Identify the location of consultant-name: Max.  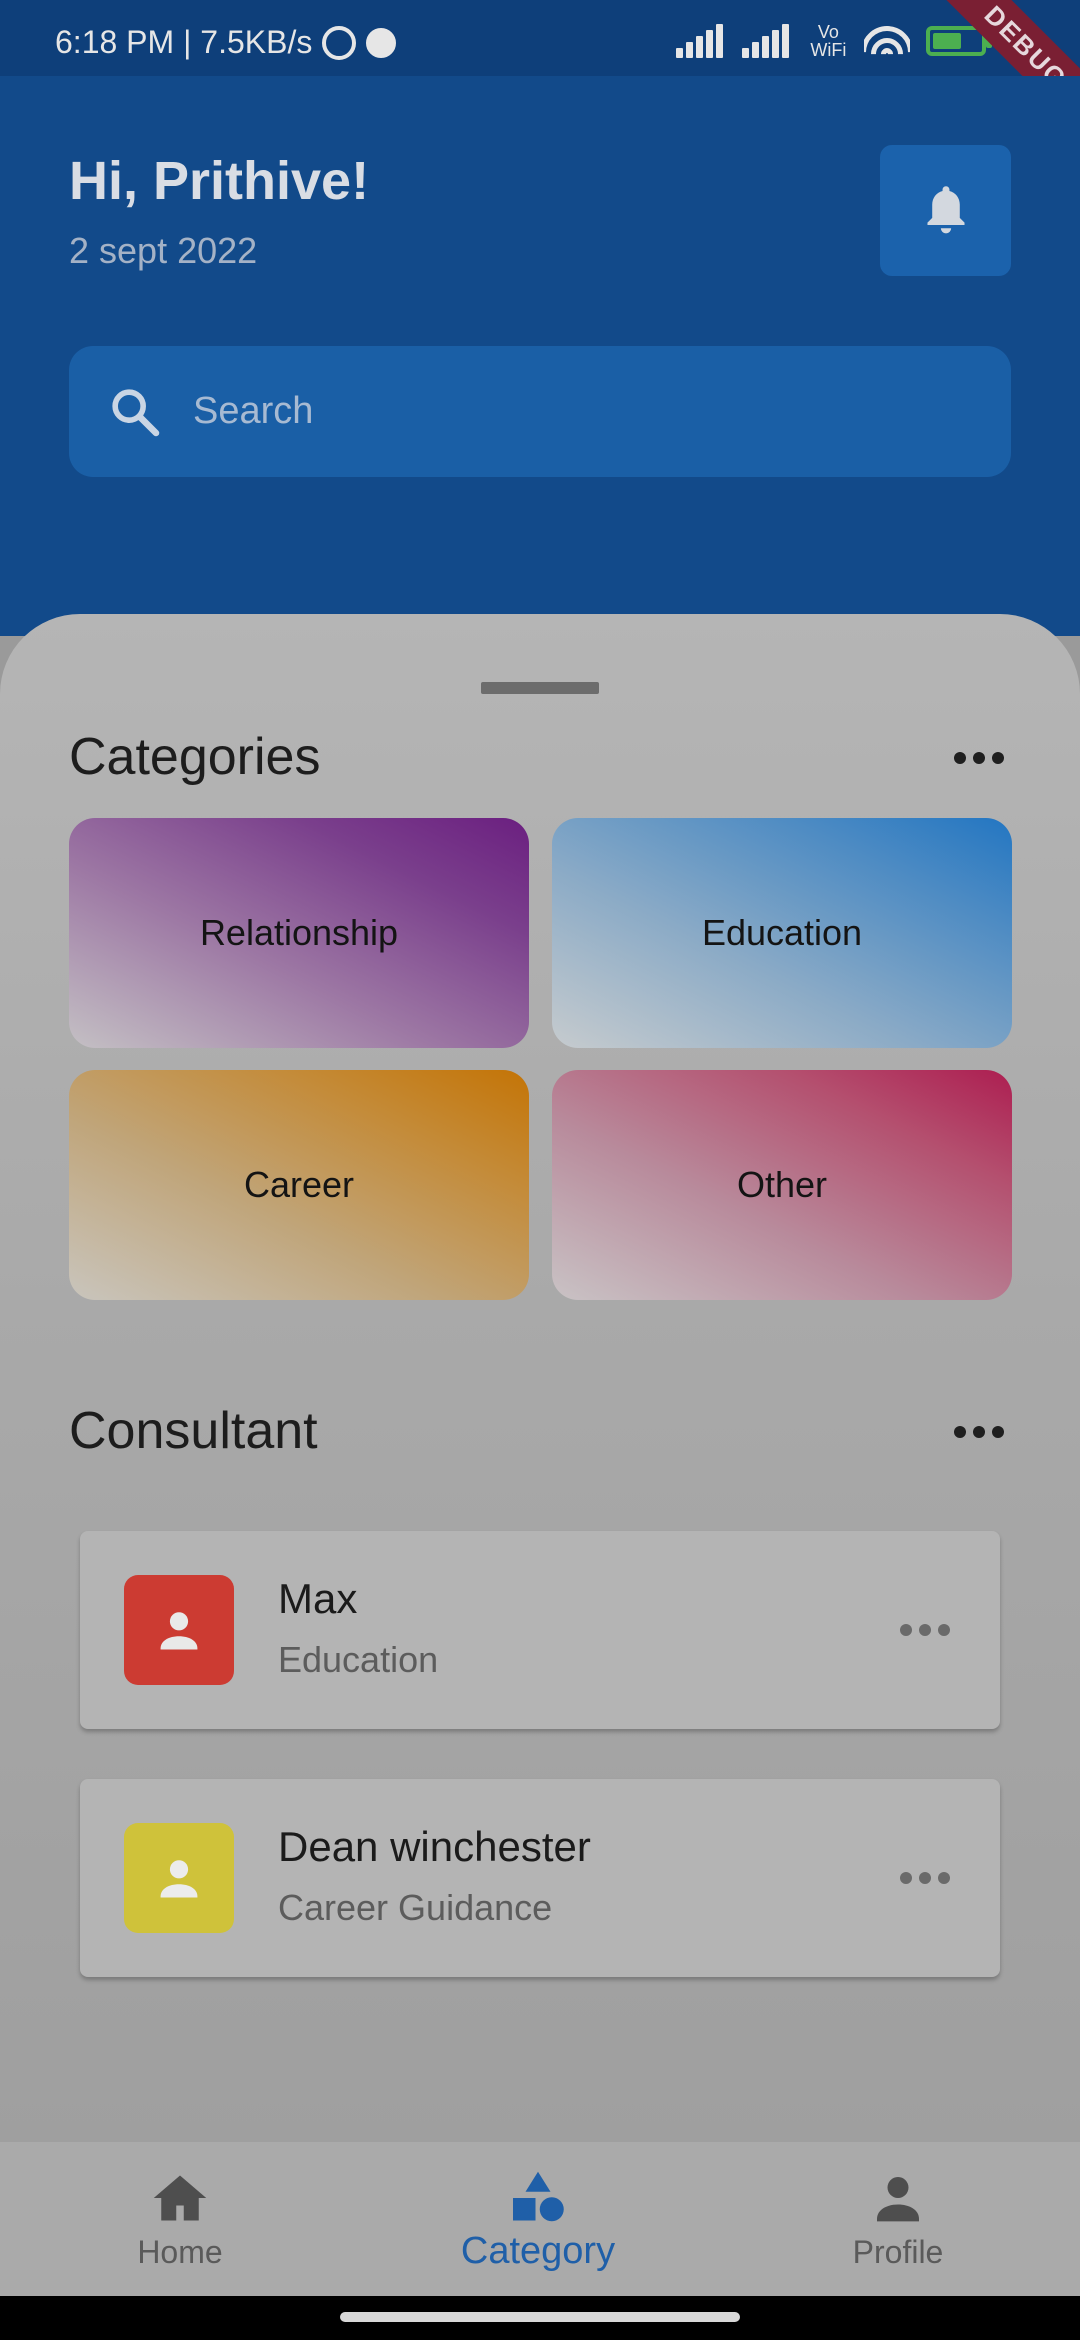
(318, 1598).